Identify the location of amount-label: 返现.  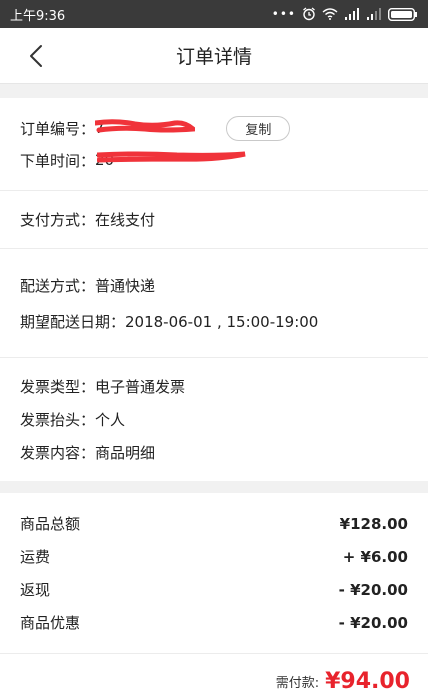
(35, 590).